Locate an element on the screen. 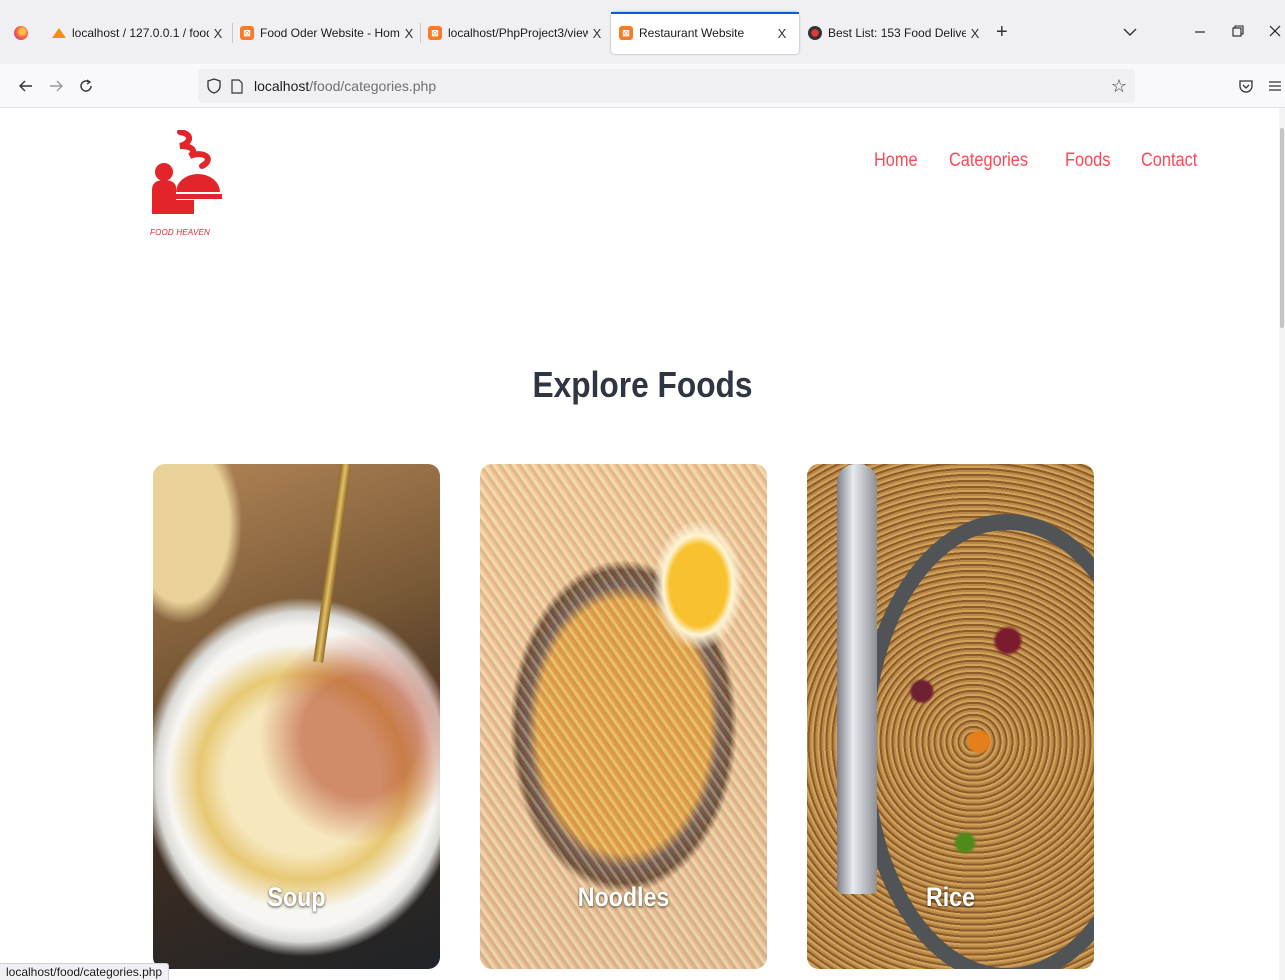 The width and height of the screenshot is (1285, 980). address-bar: localhost/food/categories.php ☆ is located at coordinates (666, 86).